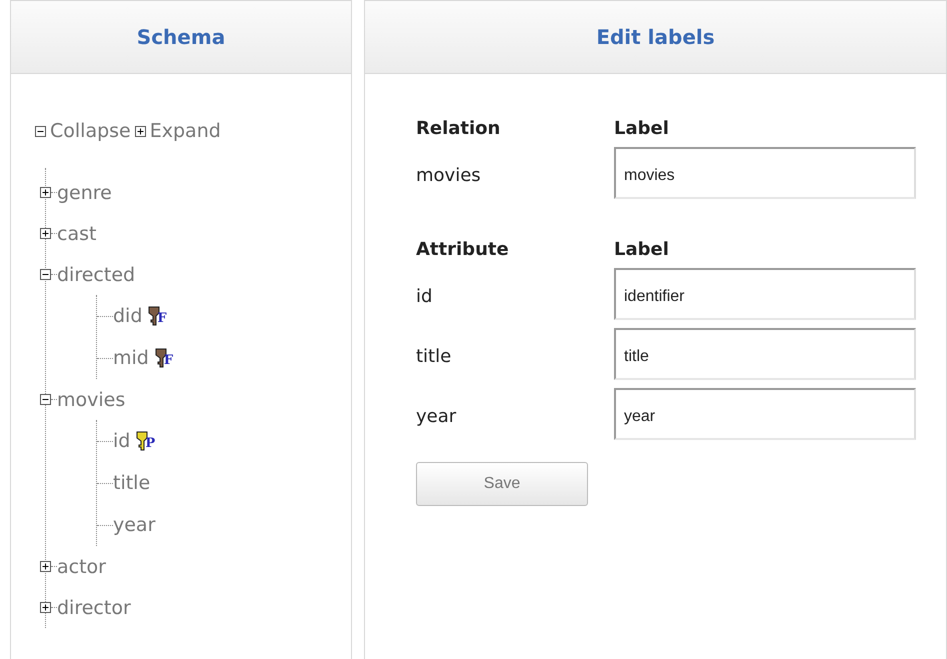  Describe the element at coordinates (502, 484) in the screenshot. I see `save-button: Save` at that location.